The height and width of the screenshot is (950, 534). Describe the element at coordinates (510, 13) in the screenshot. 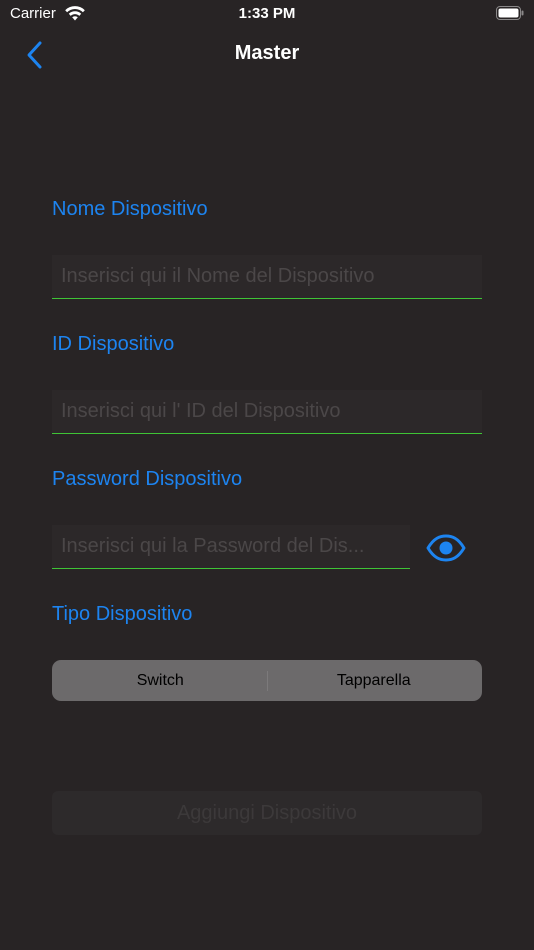

I see `battery-icon` at that location.